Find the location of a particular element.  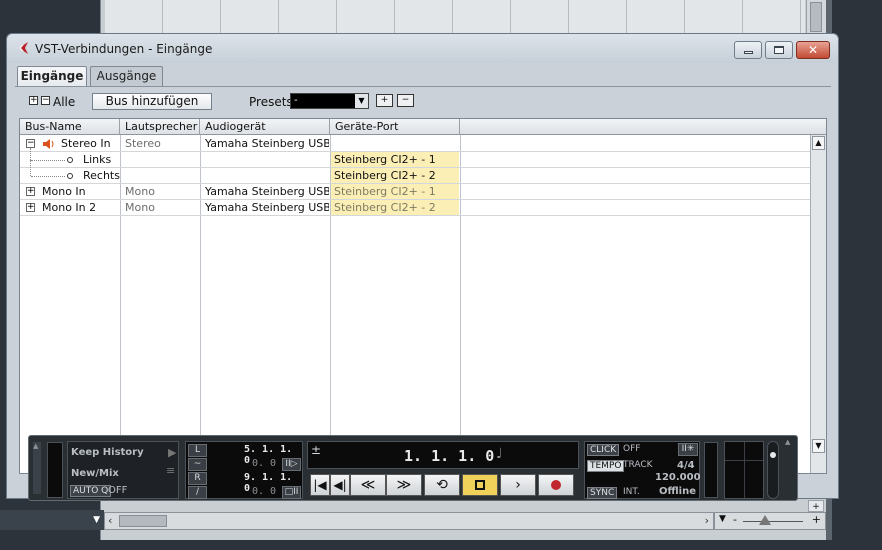

right-locator-sub: 0. 0 is located at coordinates (264, 491).